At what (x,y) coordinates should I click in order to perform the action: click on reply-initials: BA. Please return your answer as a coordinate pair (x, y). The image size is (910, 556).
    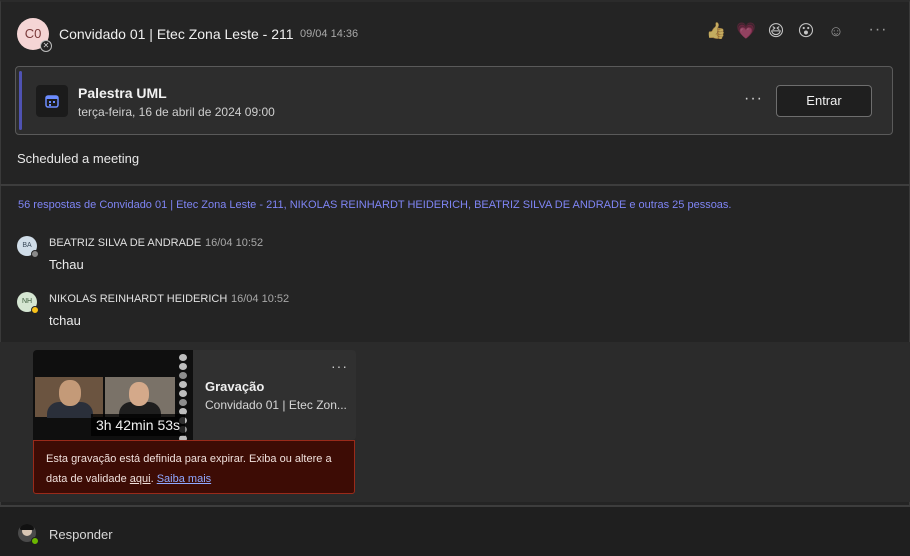
    Looking at the image, I should click on (27, 245).